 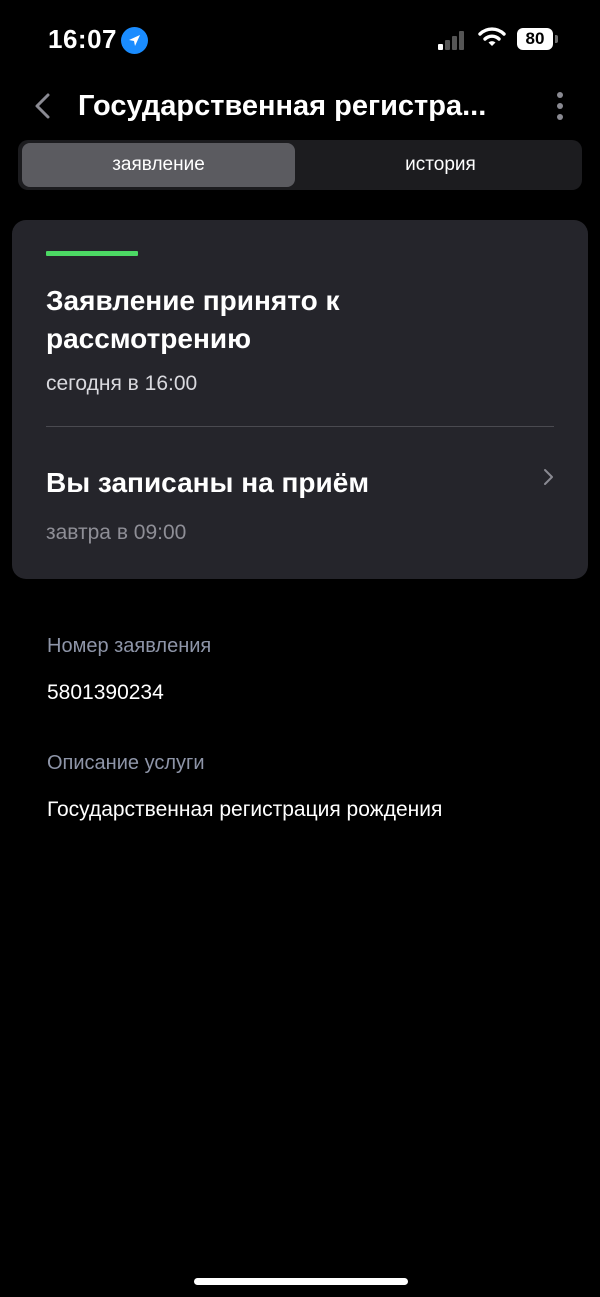 I want to click on application-number-value: 5801390234, so click(x=105, y=692).